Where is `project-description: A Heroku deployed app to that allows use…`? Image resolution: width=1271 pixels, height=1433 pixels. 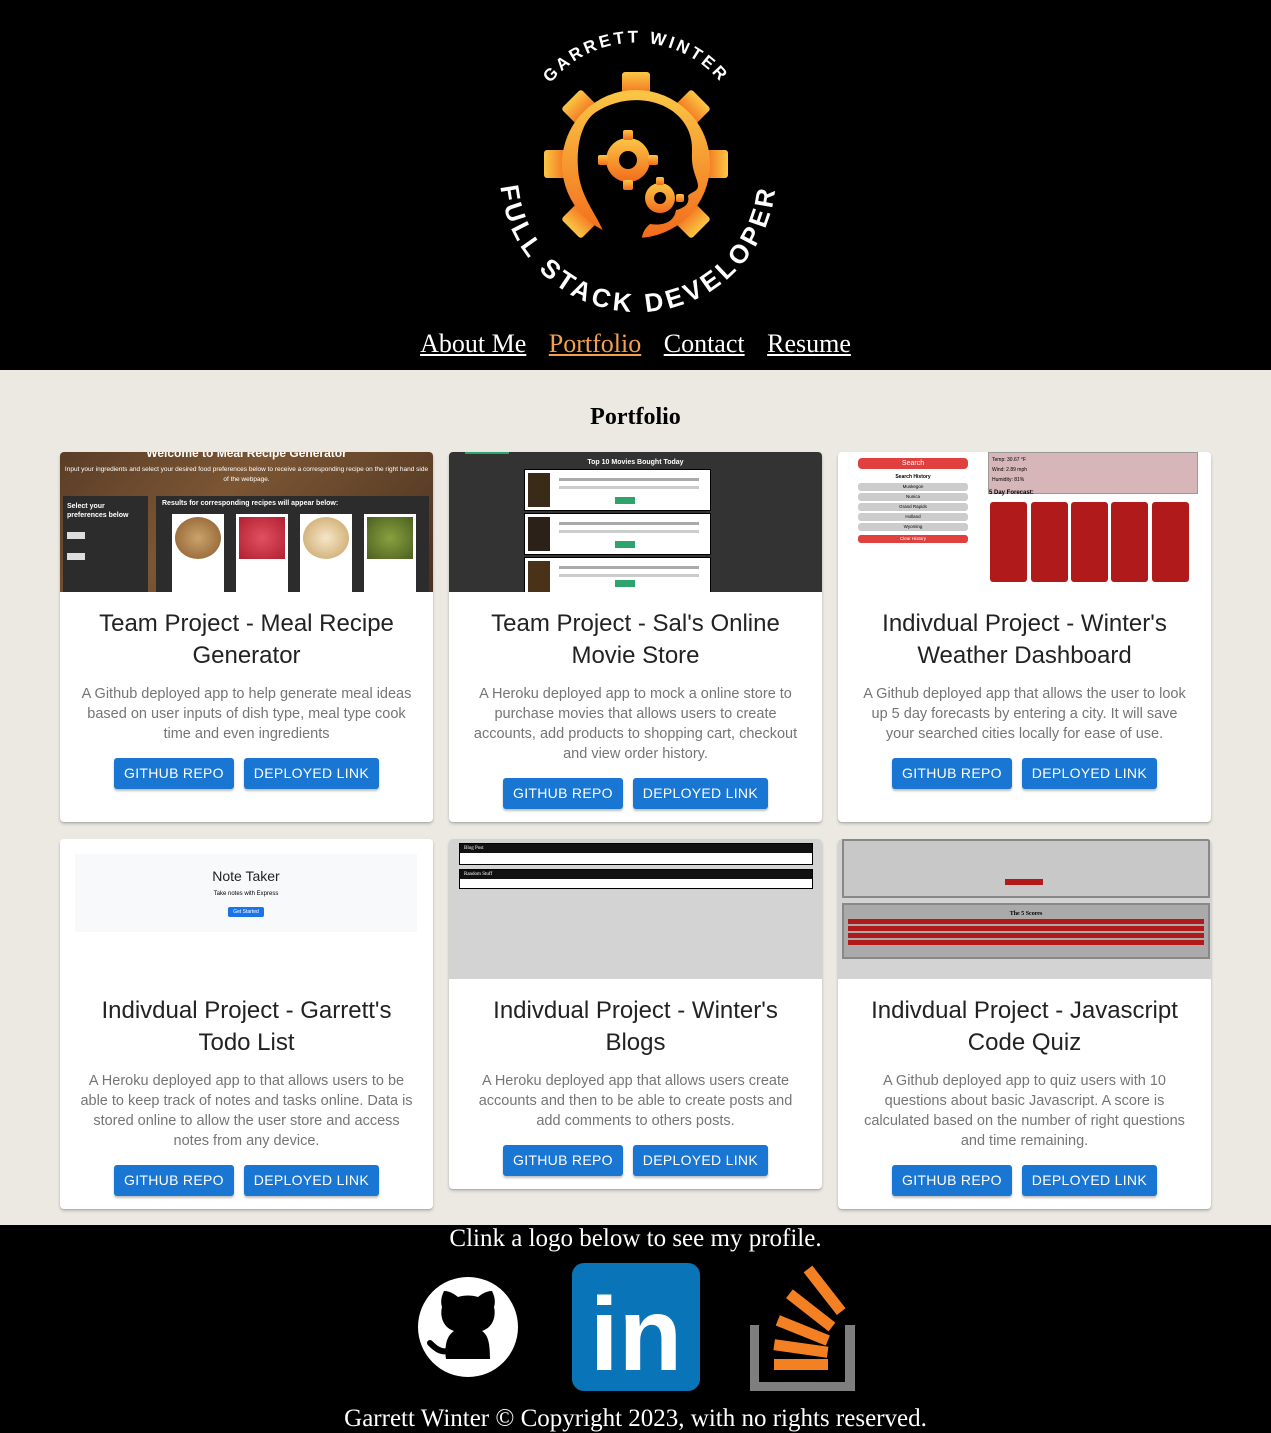
project-description: A Heroku deployed app to that allows use… is located at coordinates (246, 1111).